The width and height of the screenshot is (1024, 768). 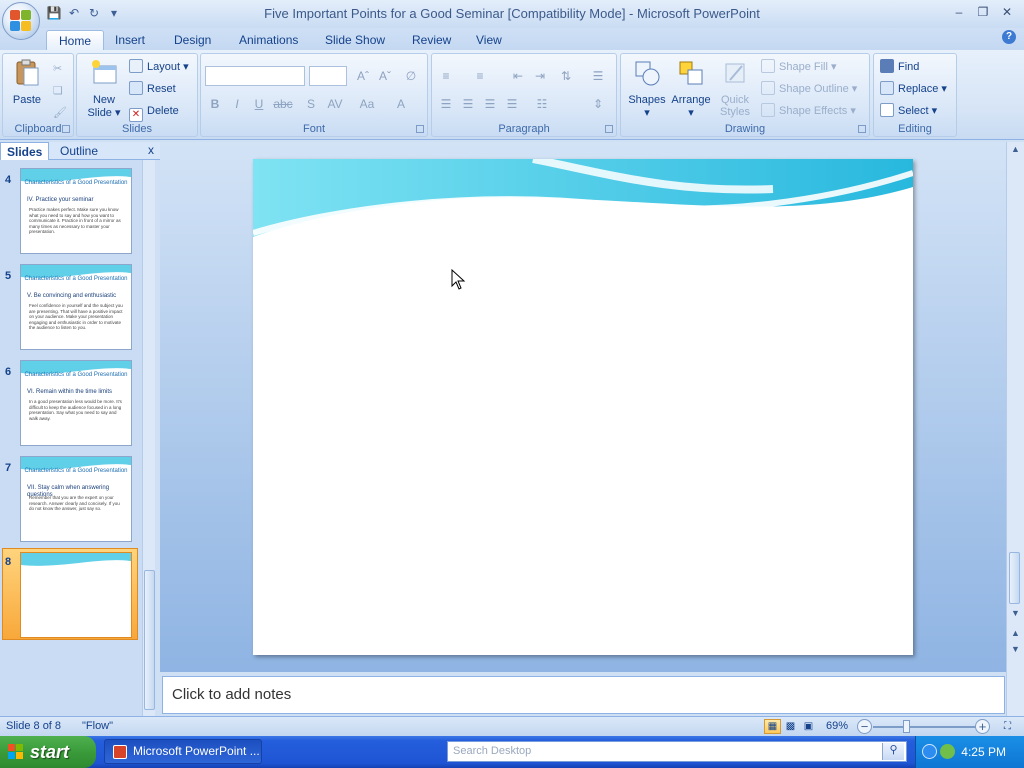 What do you see at coordinates (735, 88) in the screenshot?
I see `quick-styles-button: Quick Styles` at bounding box center [735, 88].